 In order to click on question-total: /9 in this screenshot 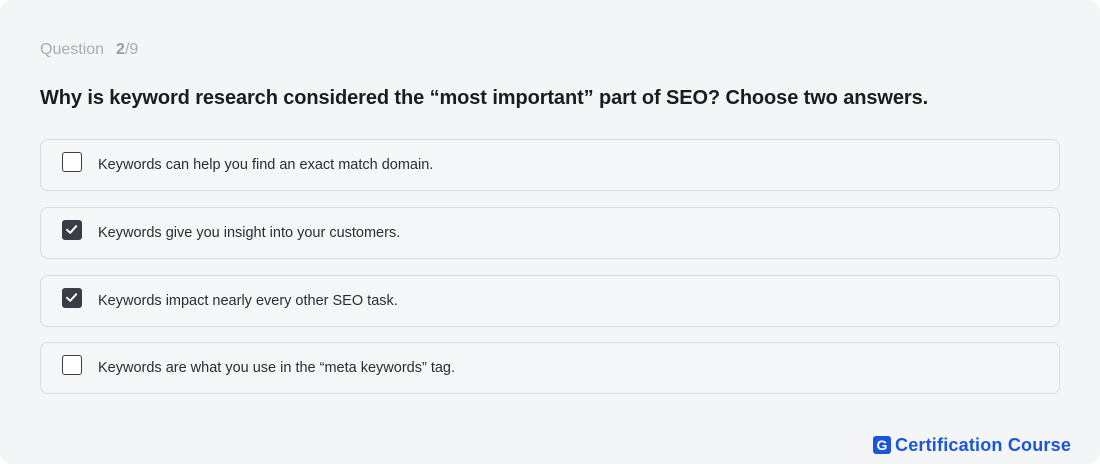, I will do `click(131, 49)`.